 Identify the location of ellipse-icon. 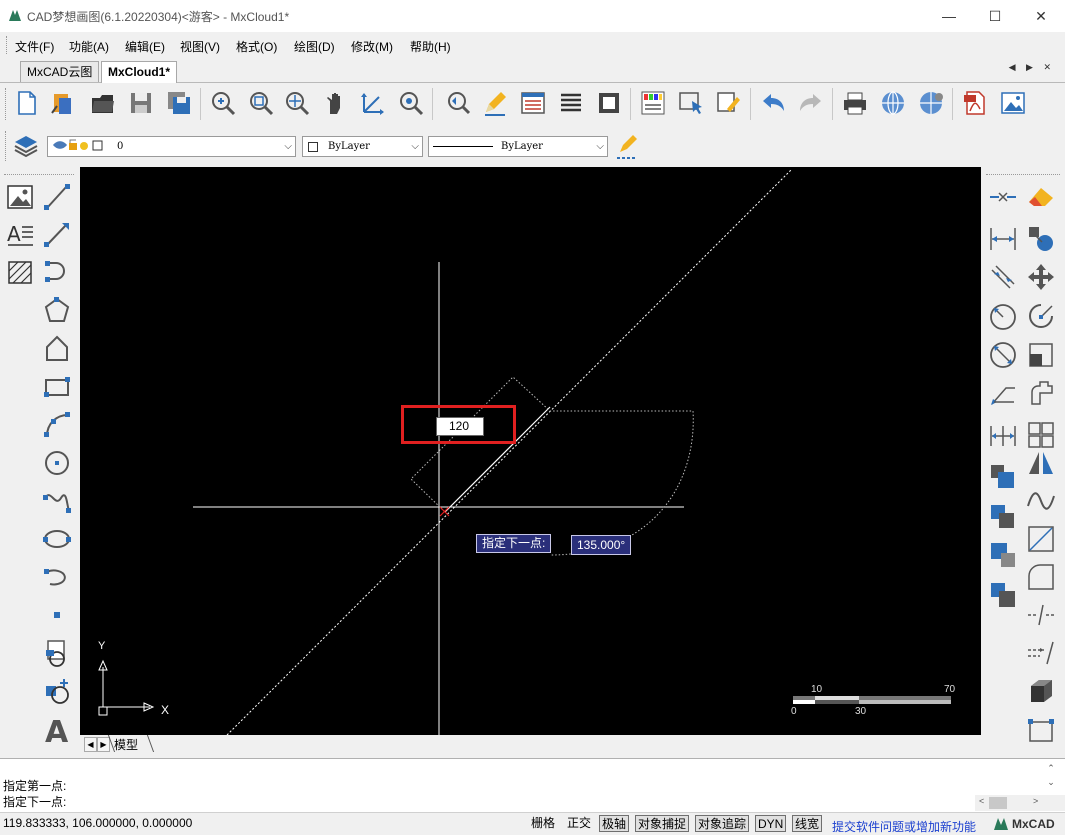
(57, 539).